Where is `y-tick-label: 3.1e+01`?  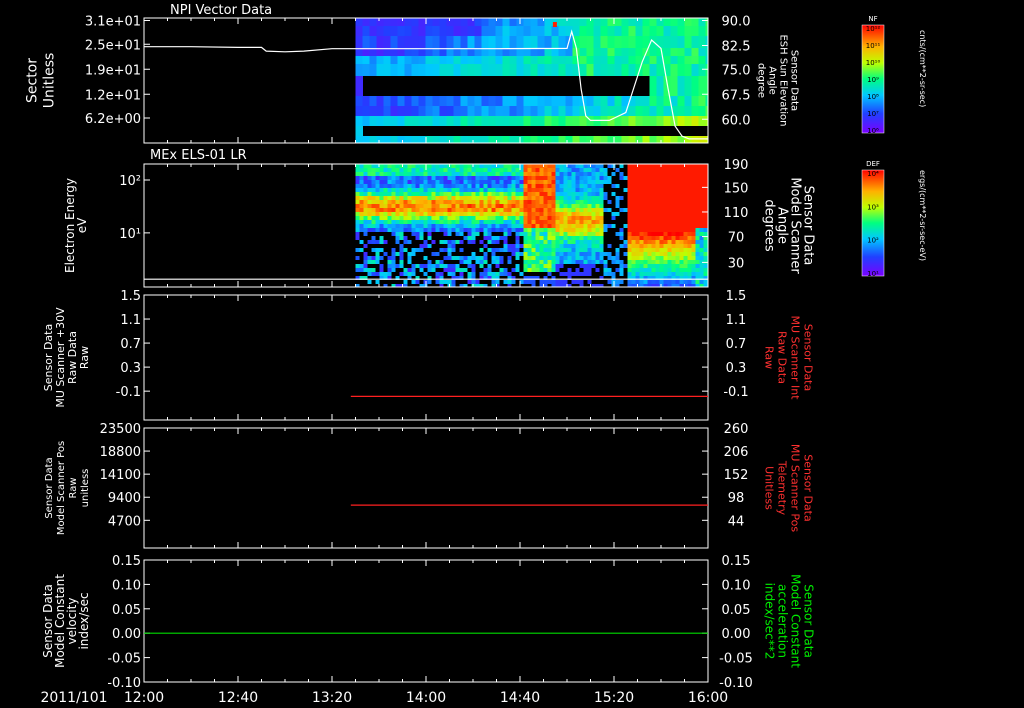 y-tick-label: 3.1e+01 is located at coordinates (113, 22).